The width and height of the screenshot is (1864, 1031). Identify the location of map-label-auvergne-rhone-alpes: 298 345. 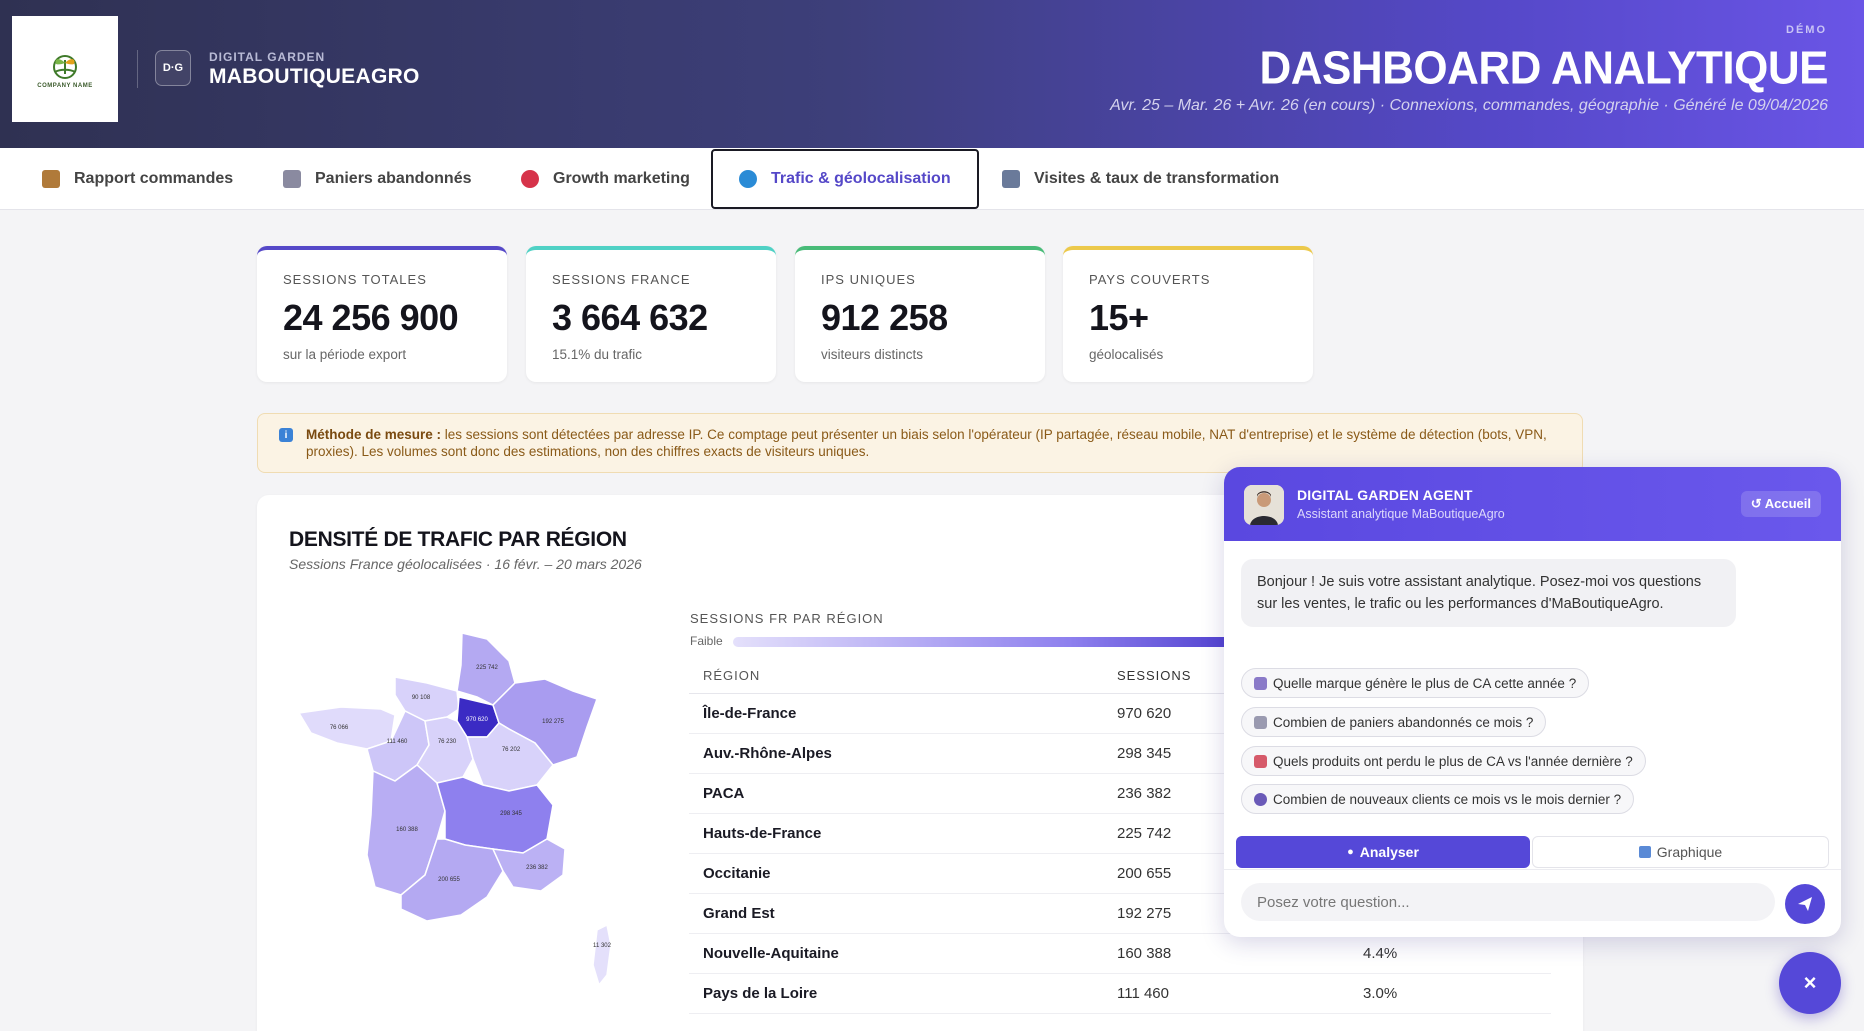
(511, 814).